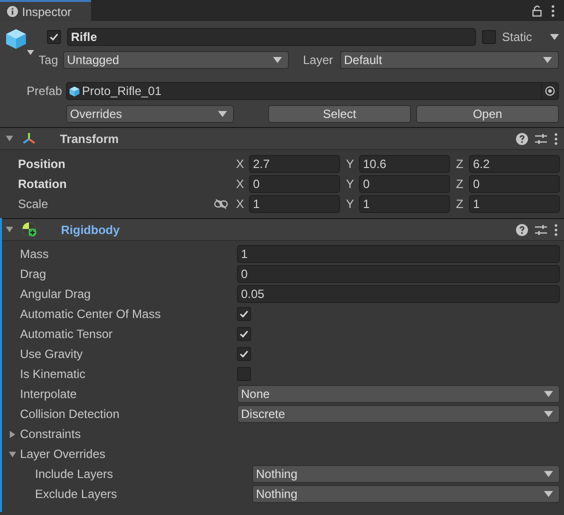 The width and height of the screenshot is (564, 515). What do you see at coordinates (398, 394) in the screenshot?
I see `dropdown: None` at bounding box center [398, 394].